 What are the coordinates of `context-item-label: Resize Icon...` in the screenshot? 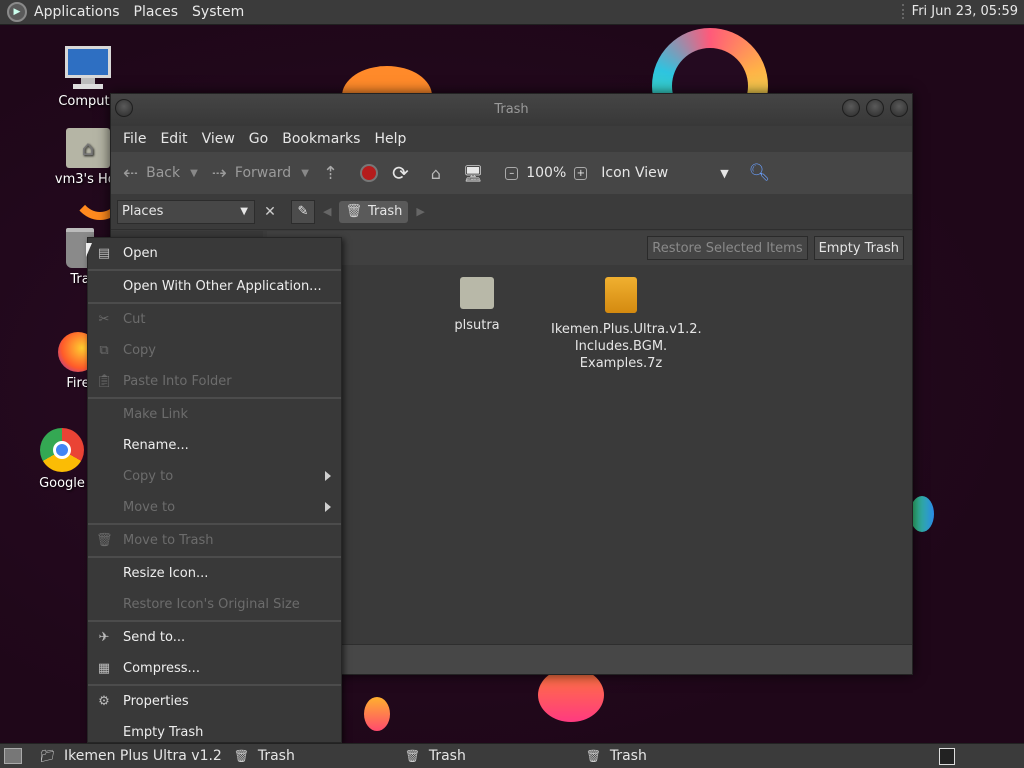 It's located at (166, 573).